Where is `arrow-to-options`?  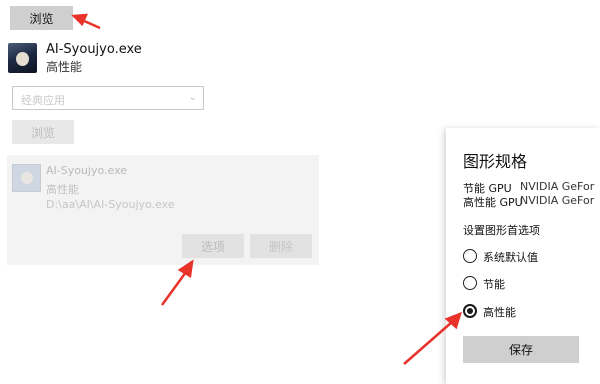
arrow-to-options is located at coordinates (177, 282).